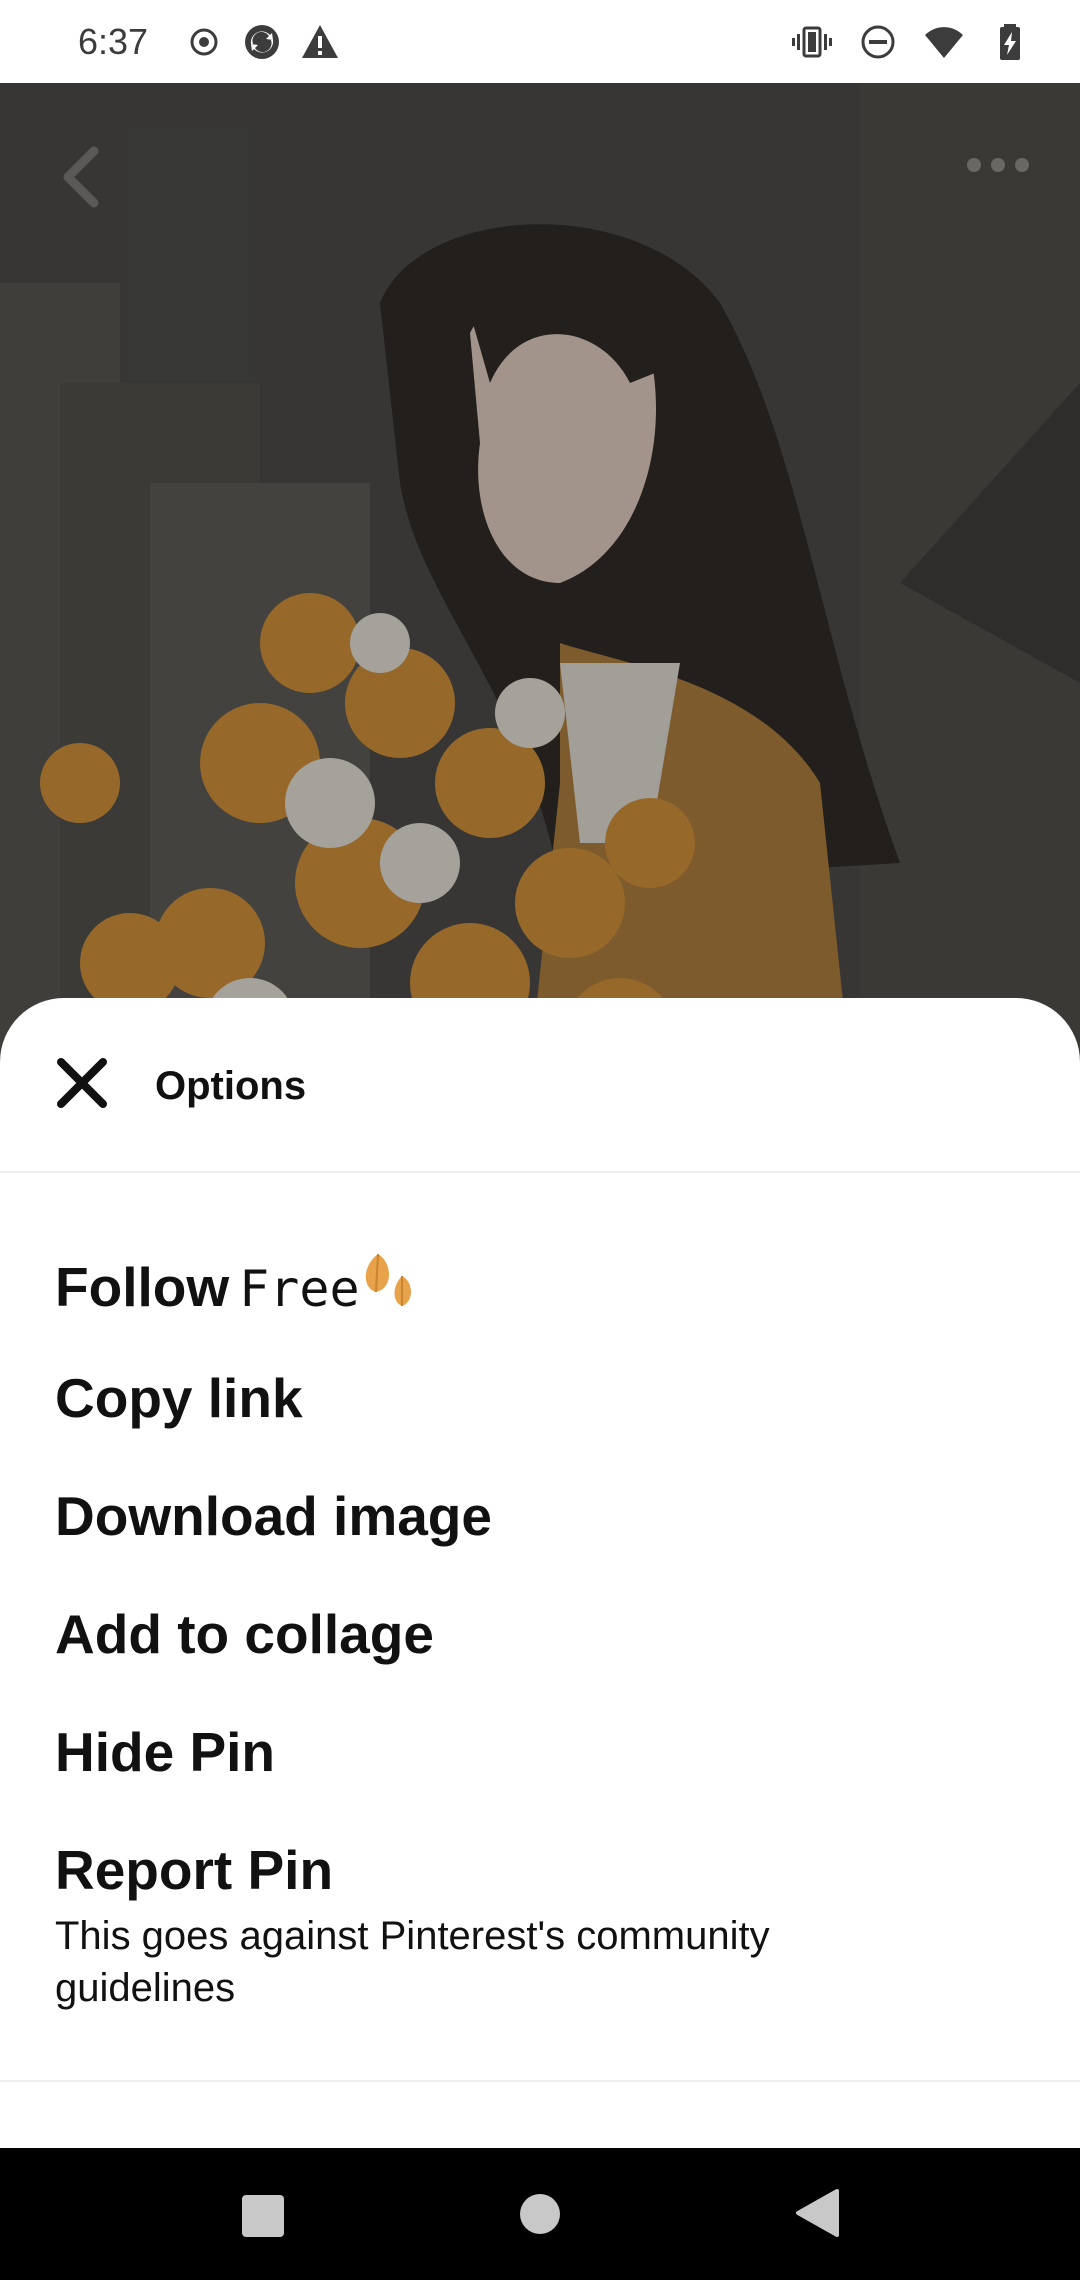 This screenshot has width=1080, height=2280. I want to click on sheet-header: Options, so click(540, 1085).